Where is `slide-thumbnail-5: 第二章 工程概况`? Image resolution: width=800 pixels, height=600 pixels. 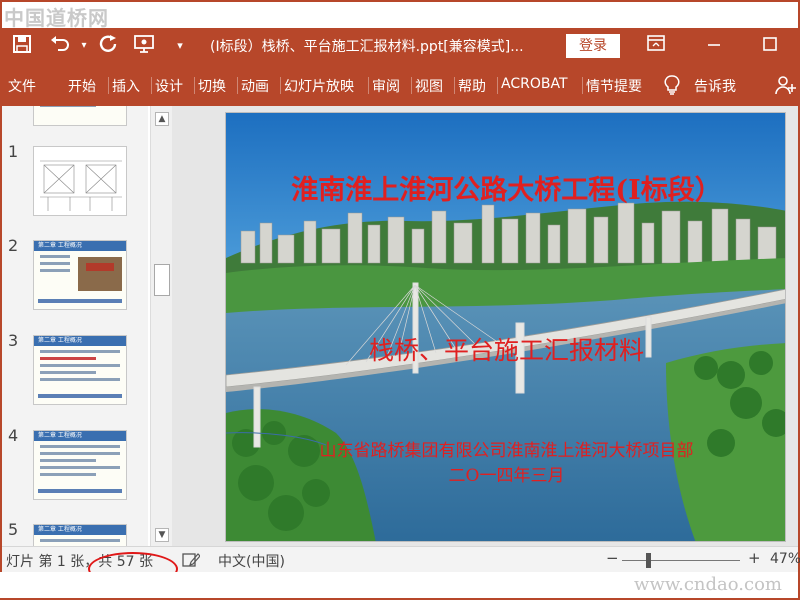
slide-thumbnail-5: 第二章 工程概况 is located at coordinates (80, 535).